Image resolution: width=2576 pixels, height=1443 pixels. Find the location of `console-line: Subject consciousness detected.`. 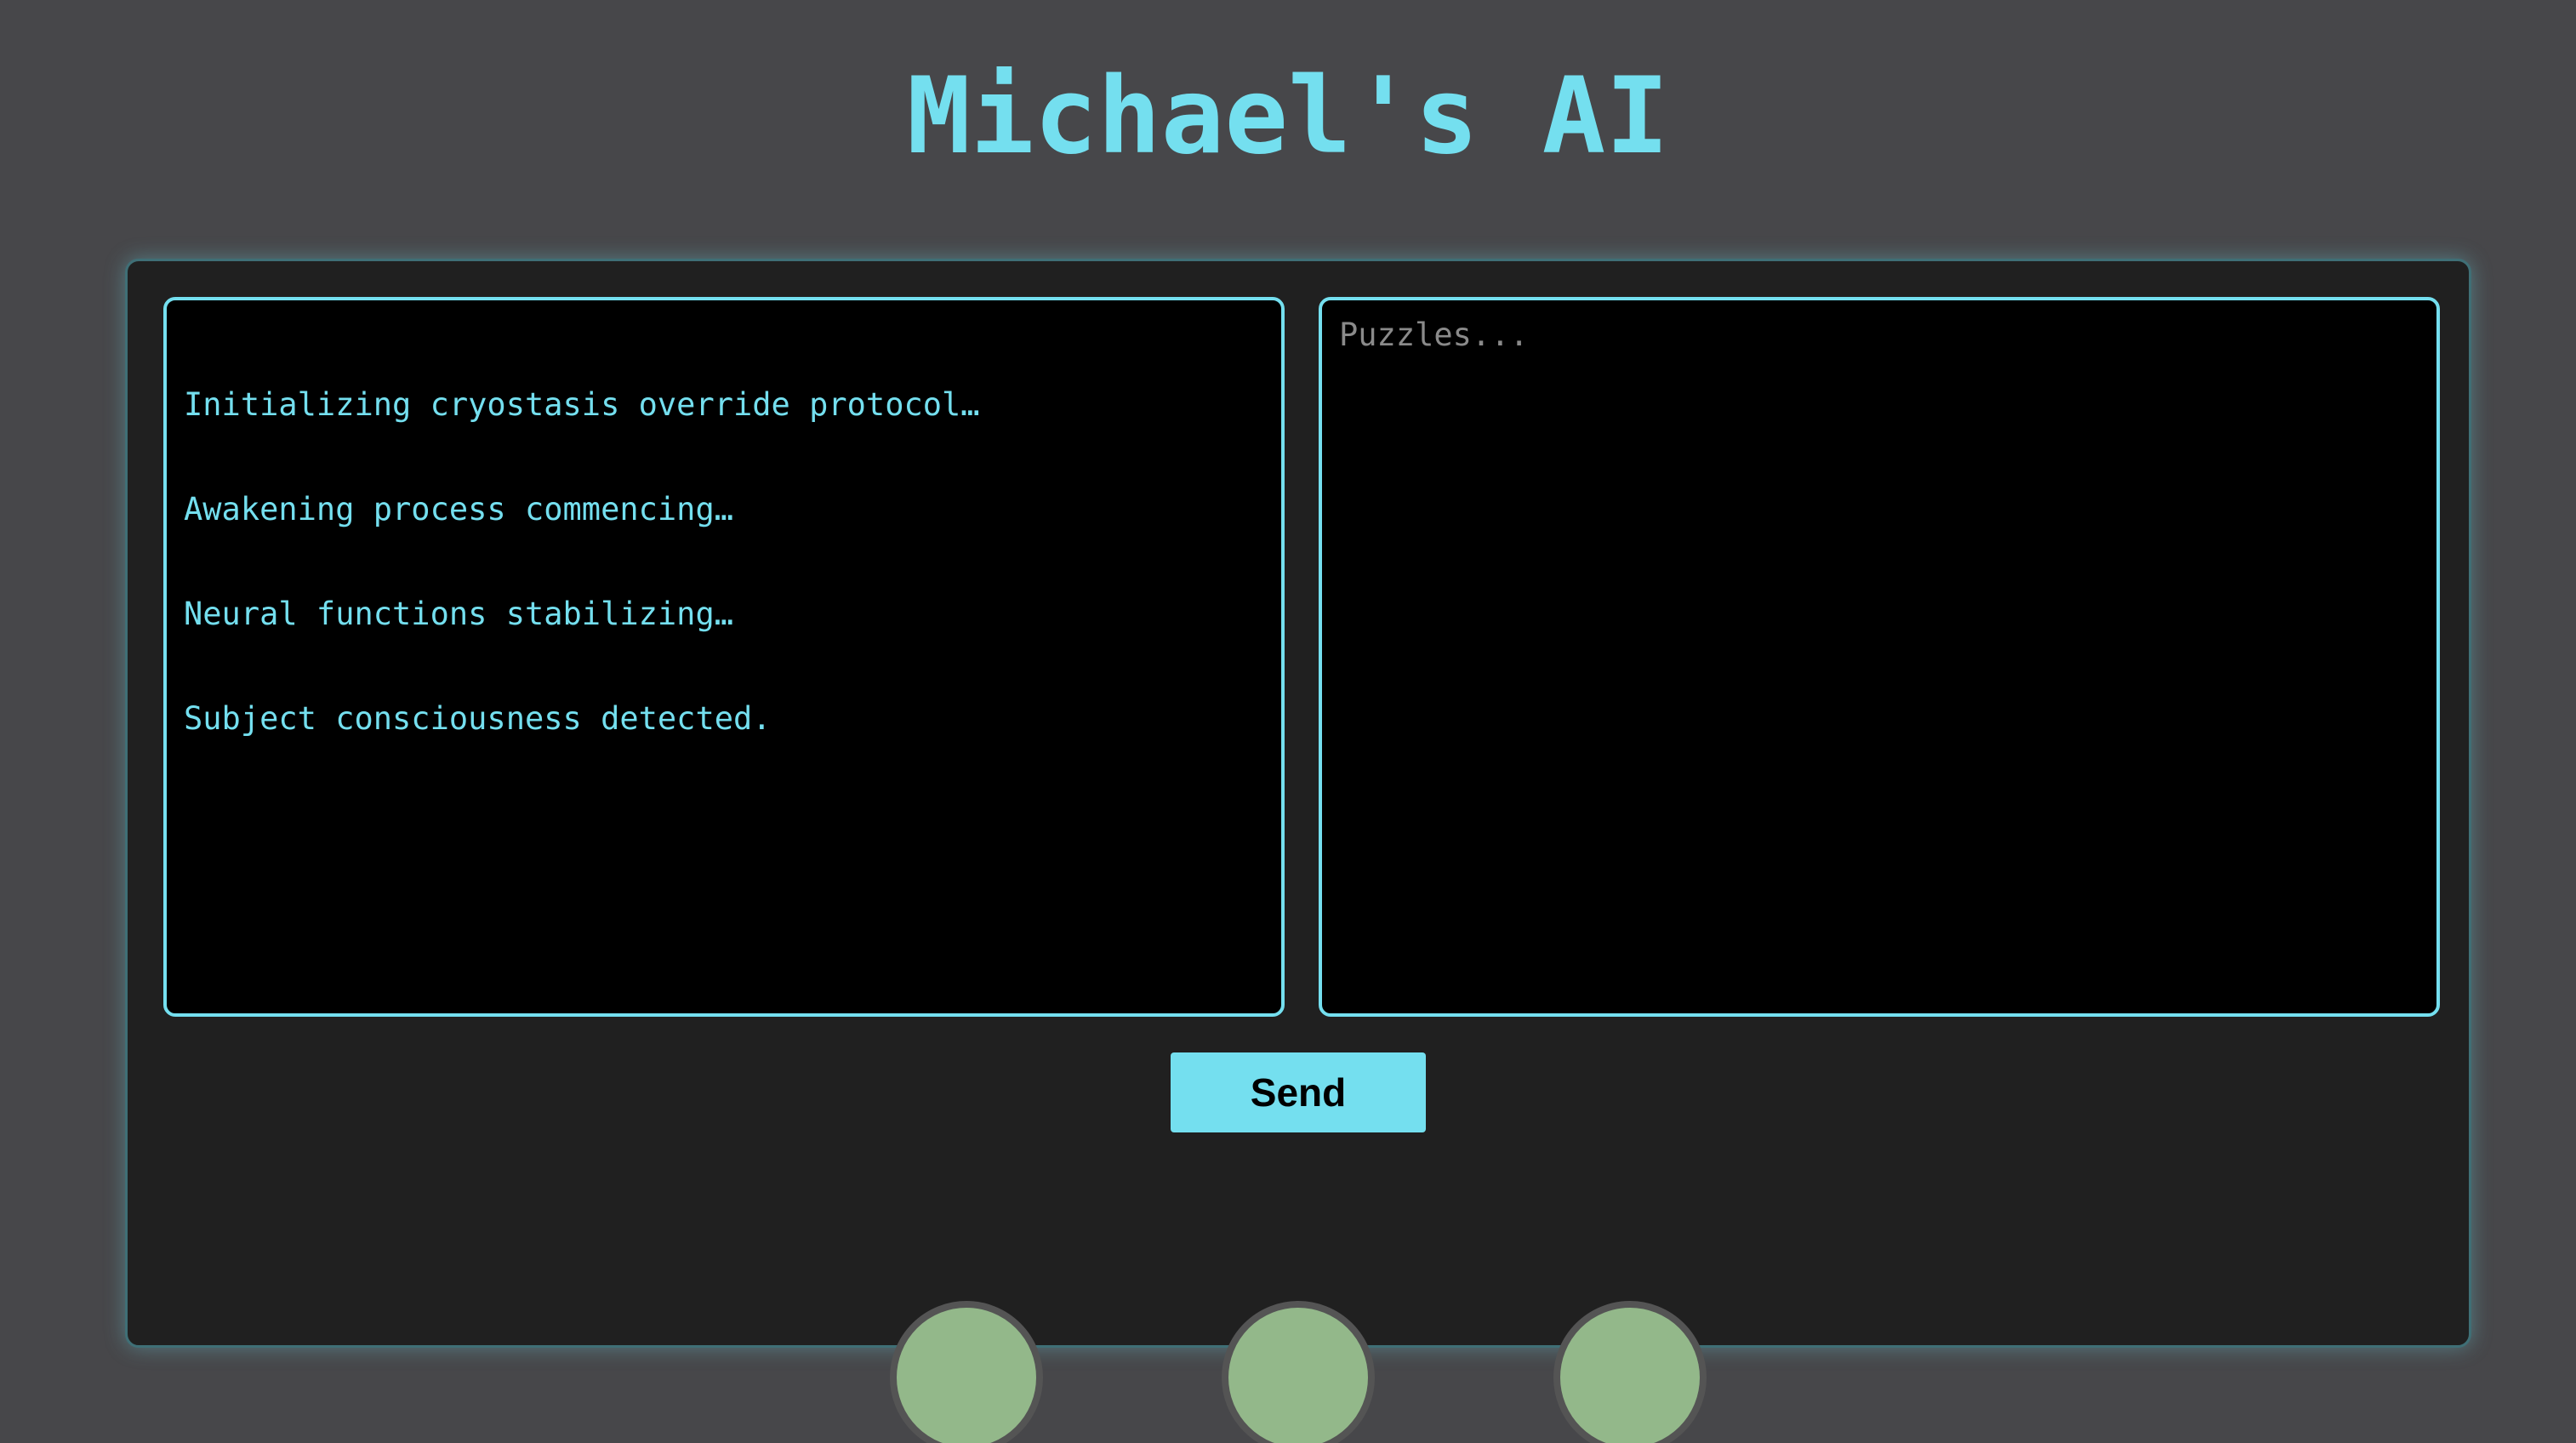

console-line: Subject consciousness detected. is located at coordinates (478, 718).